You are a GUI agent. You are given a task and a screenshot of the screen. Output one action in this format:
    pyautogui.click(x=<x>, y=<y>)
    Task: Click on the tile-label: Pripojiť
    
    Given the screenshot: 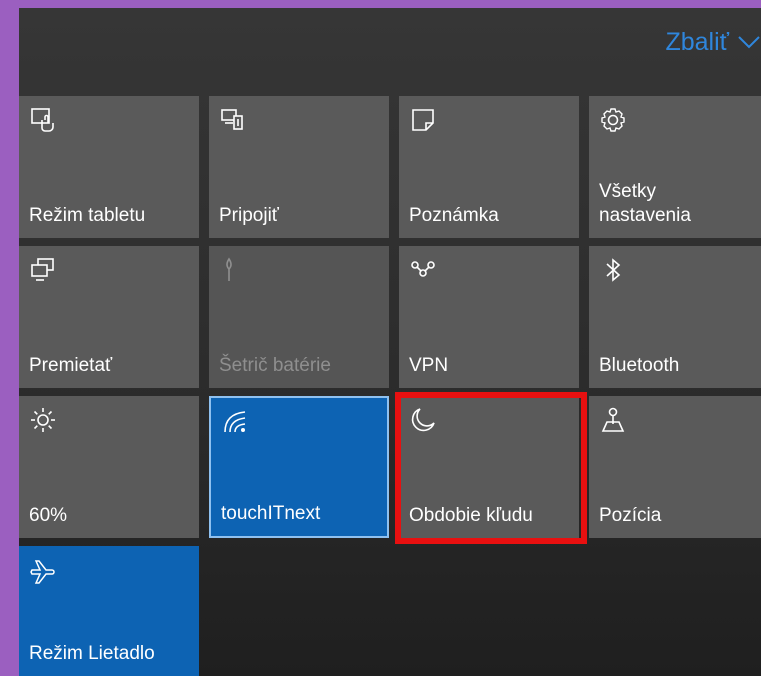 What is the action you would take?
    pyautogui.click(x=249, y=215)
    